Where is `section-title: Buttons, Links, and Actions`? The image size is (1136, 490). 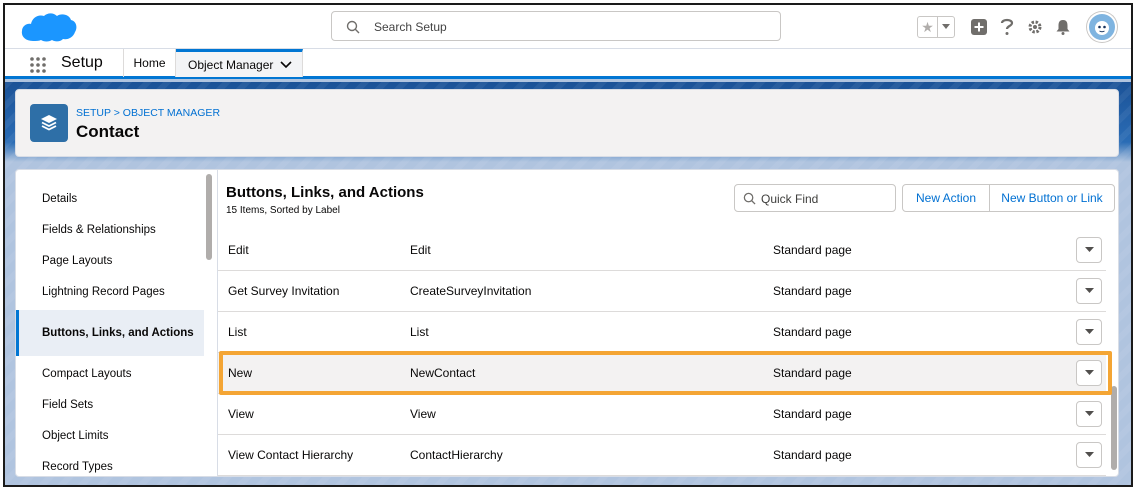 section-title: Buttons, Links, and Actions is located at coordinates (325, 192).